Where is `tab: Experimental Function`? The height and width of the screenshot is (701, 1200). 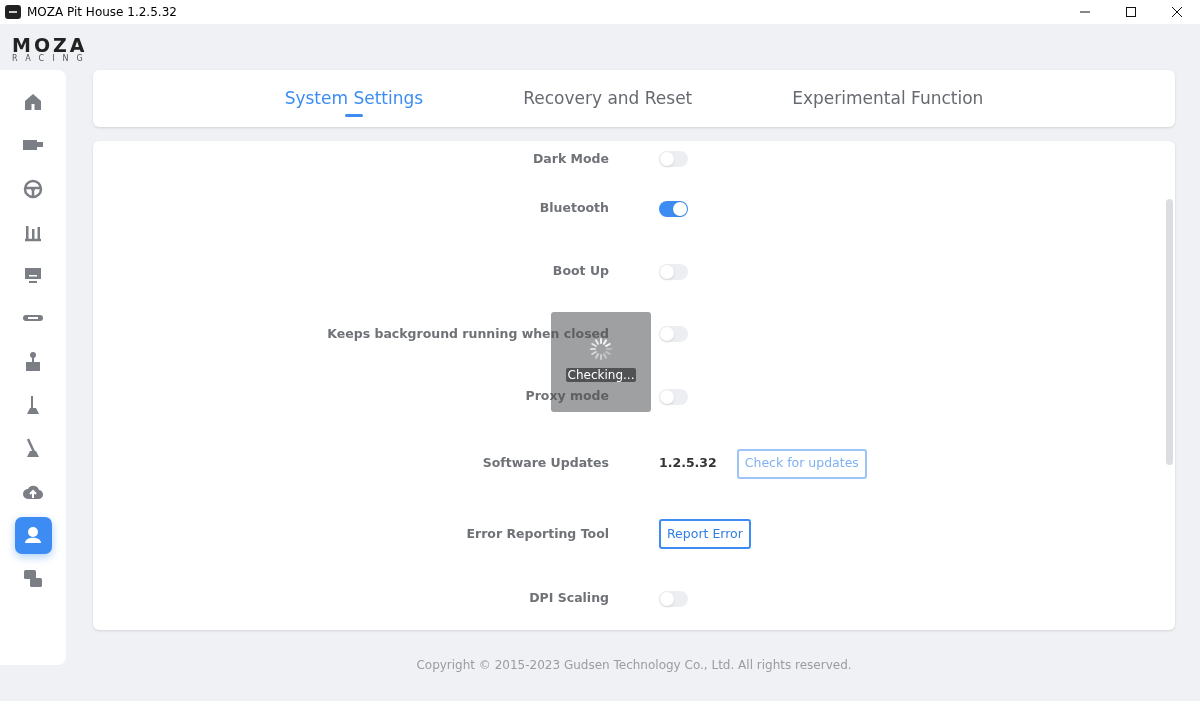 tab: Experimental Function is located at coordinates (888, 98).